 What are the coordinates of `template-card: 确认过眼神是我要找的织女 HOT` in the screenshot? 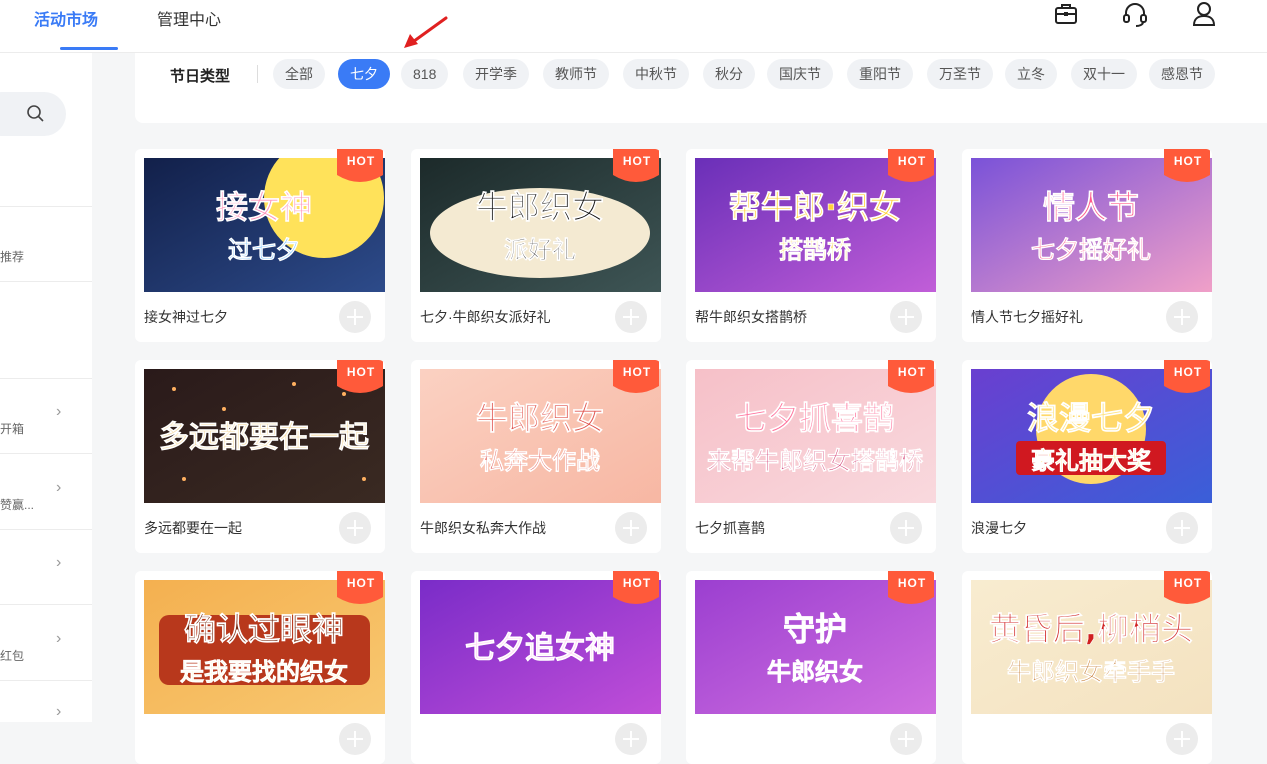 It's located at (260, 667).